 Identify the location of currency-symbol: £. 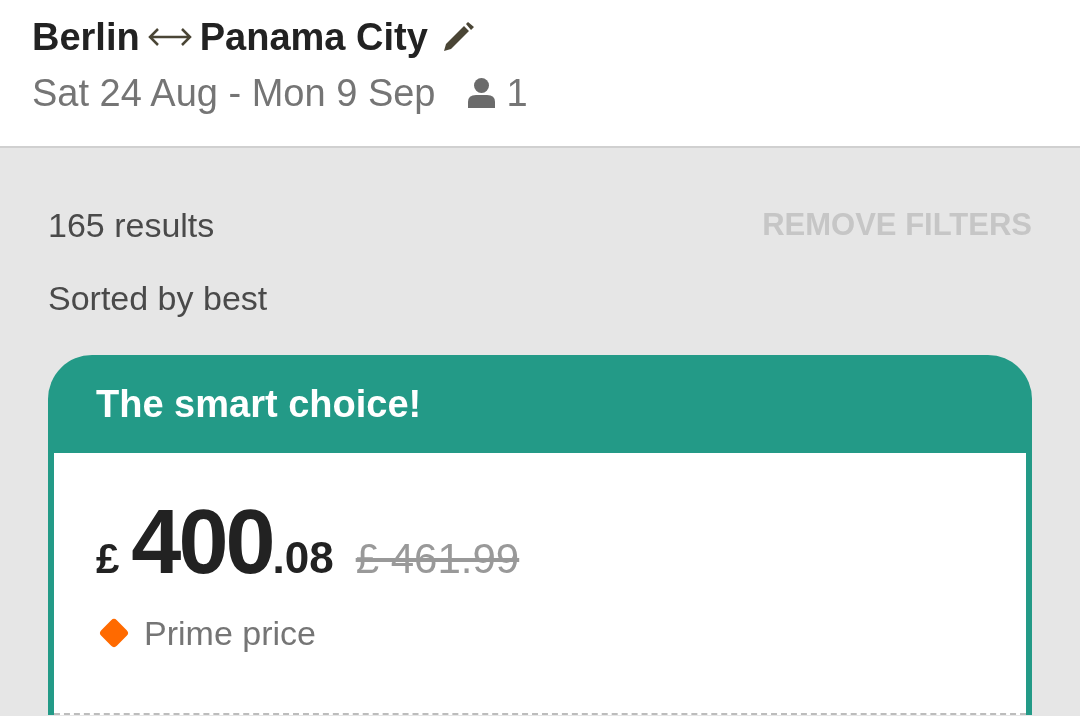
(108, 559).